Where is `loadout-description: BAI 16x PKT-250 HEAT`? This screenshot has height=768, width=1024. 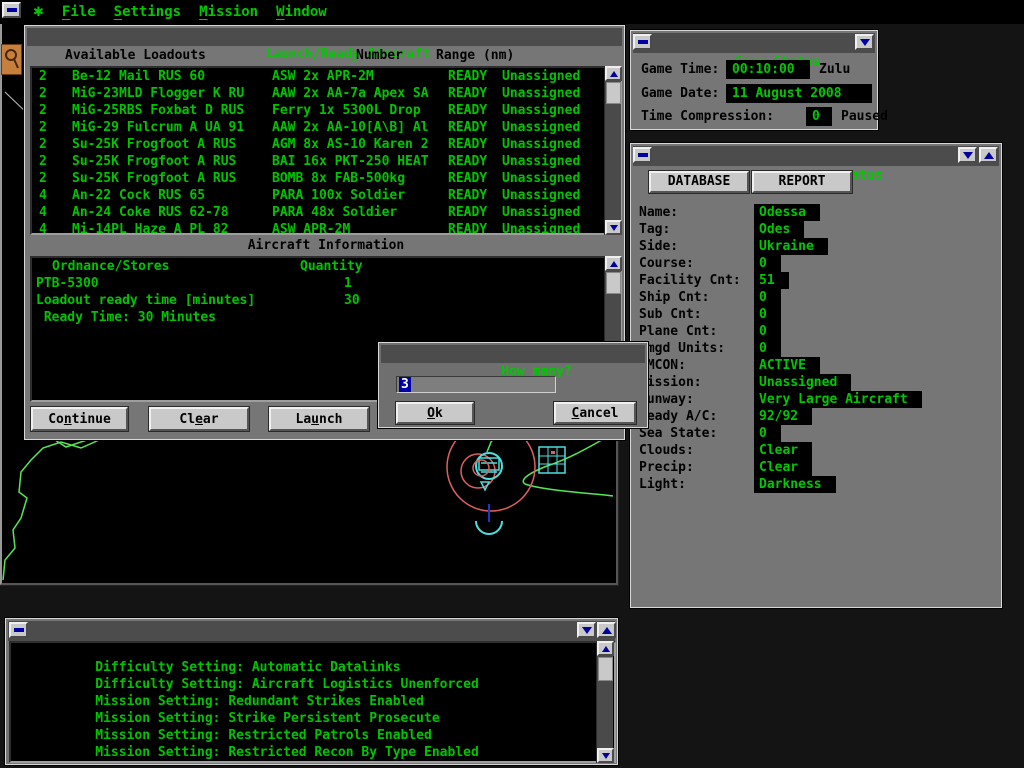 loadout-description: BAI 16x PKT-250 HEAT is located at coordinates (350, 161).